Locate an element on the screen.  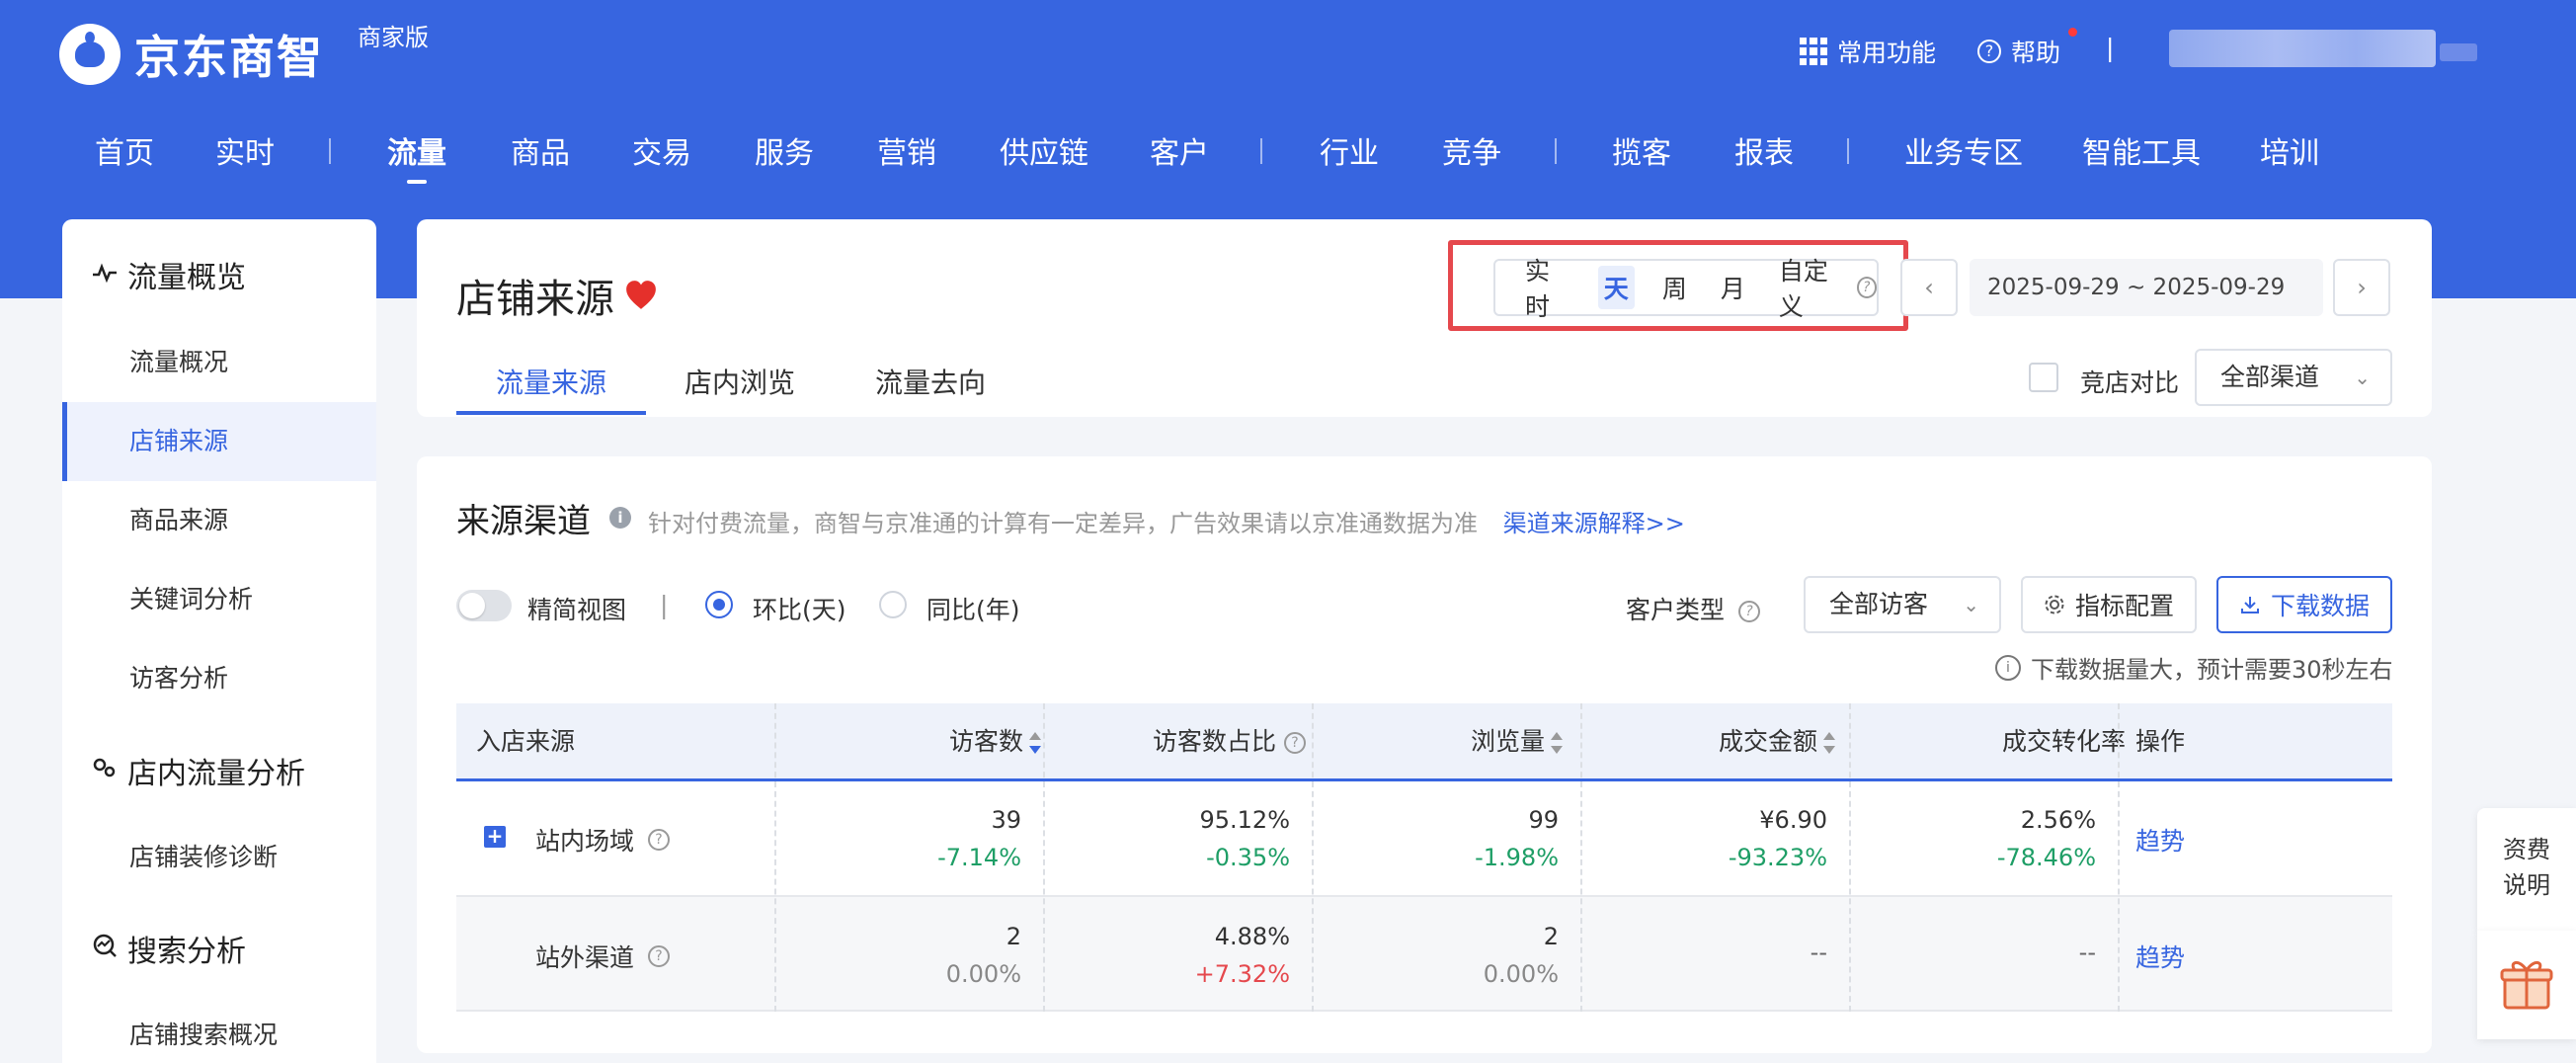
help-button: ? 帮助 is located at coordinates (2018, 52).